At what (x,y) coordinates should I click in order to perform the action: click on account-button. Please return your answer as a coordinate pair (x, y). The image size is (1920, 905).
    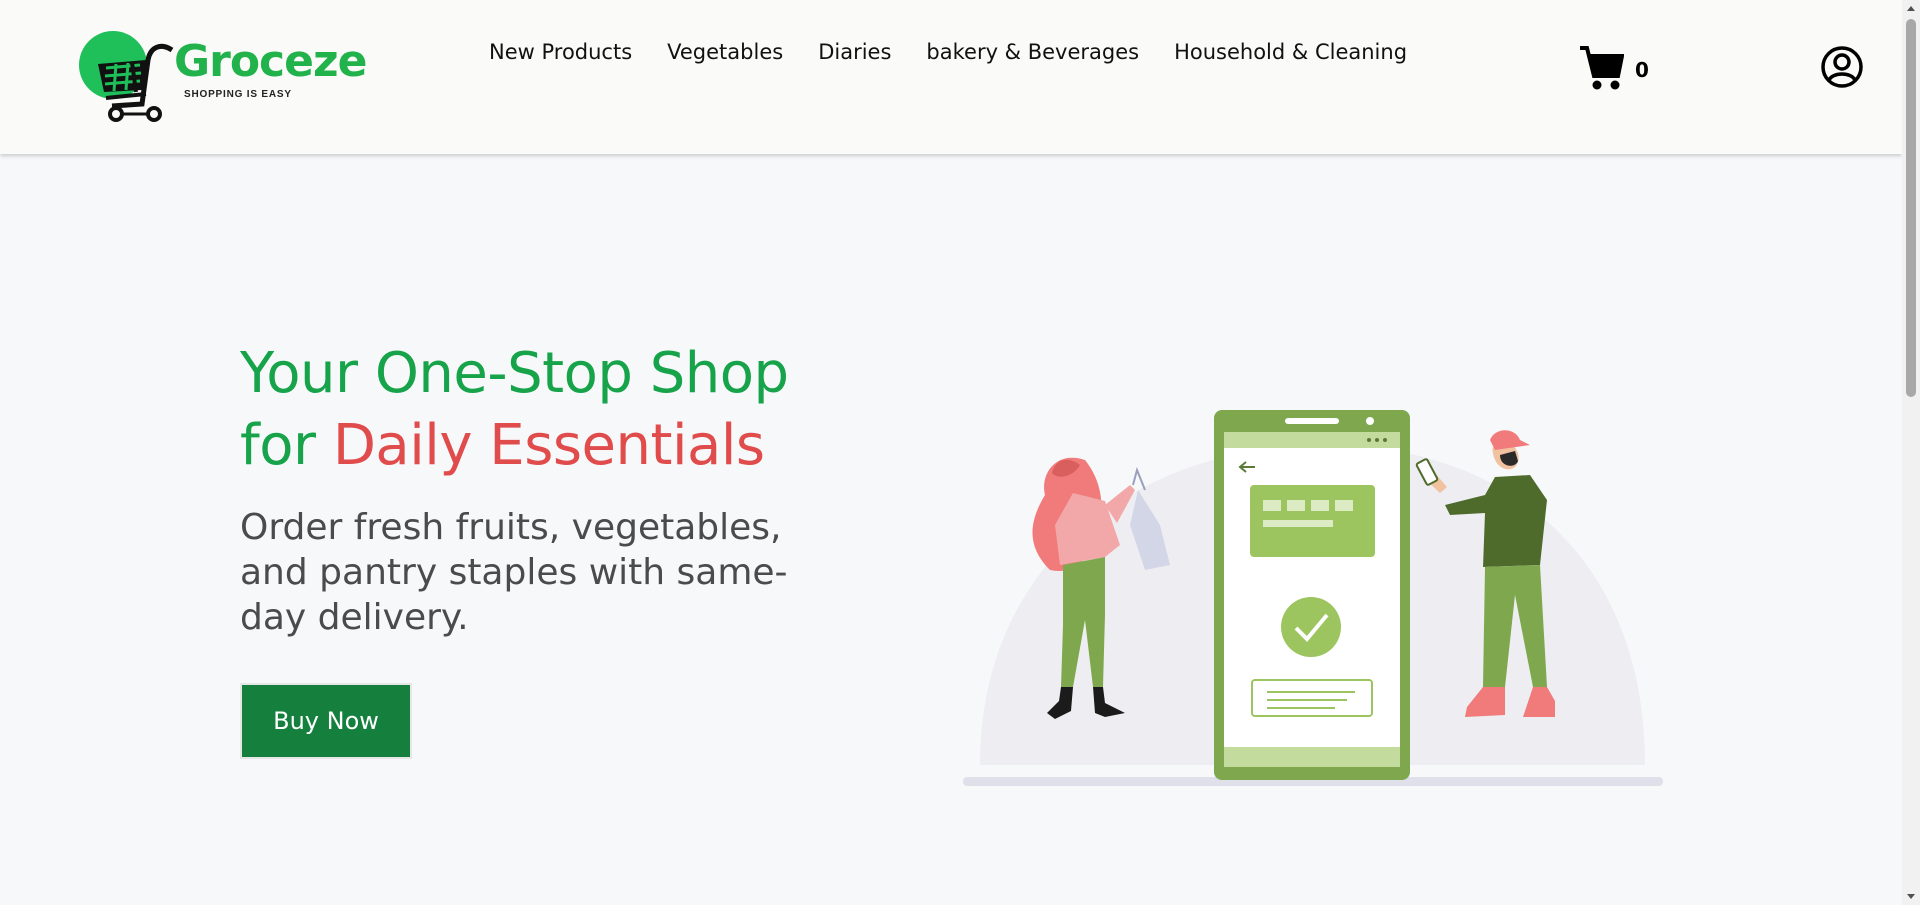
    Looking at the image, I should click on (1842, 67).